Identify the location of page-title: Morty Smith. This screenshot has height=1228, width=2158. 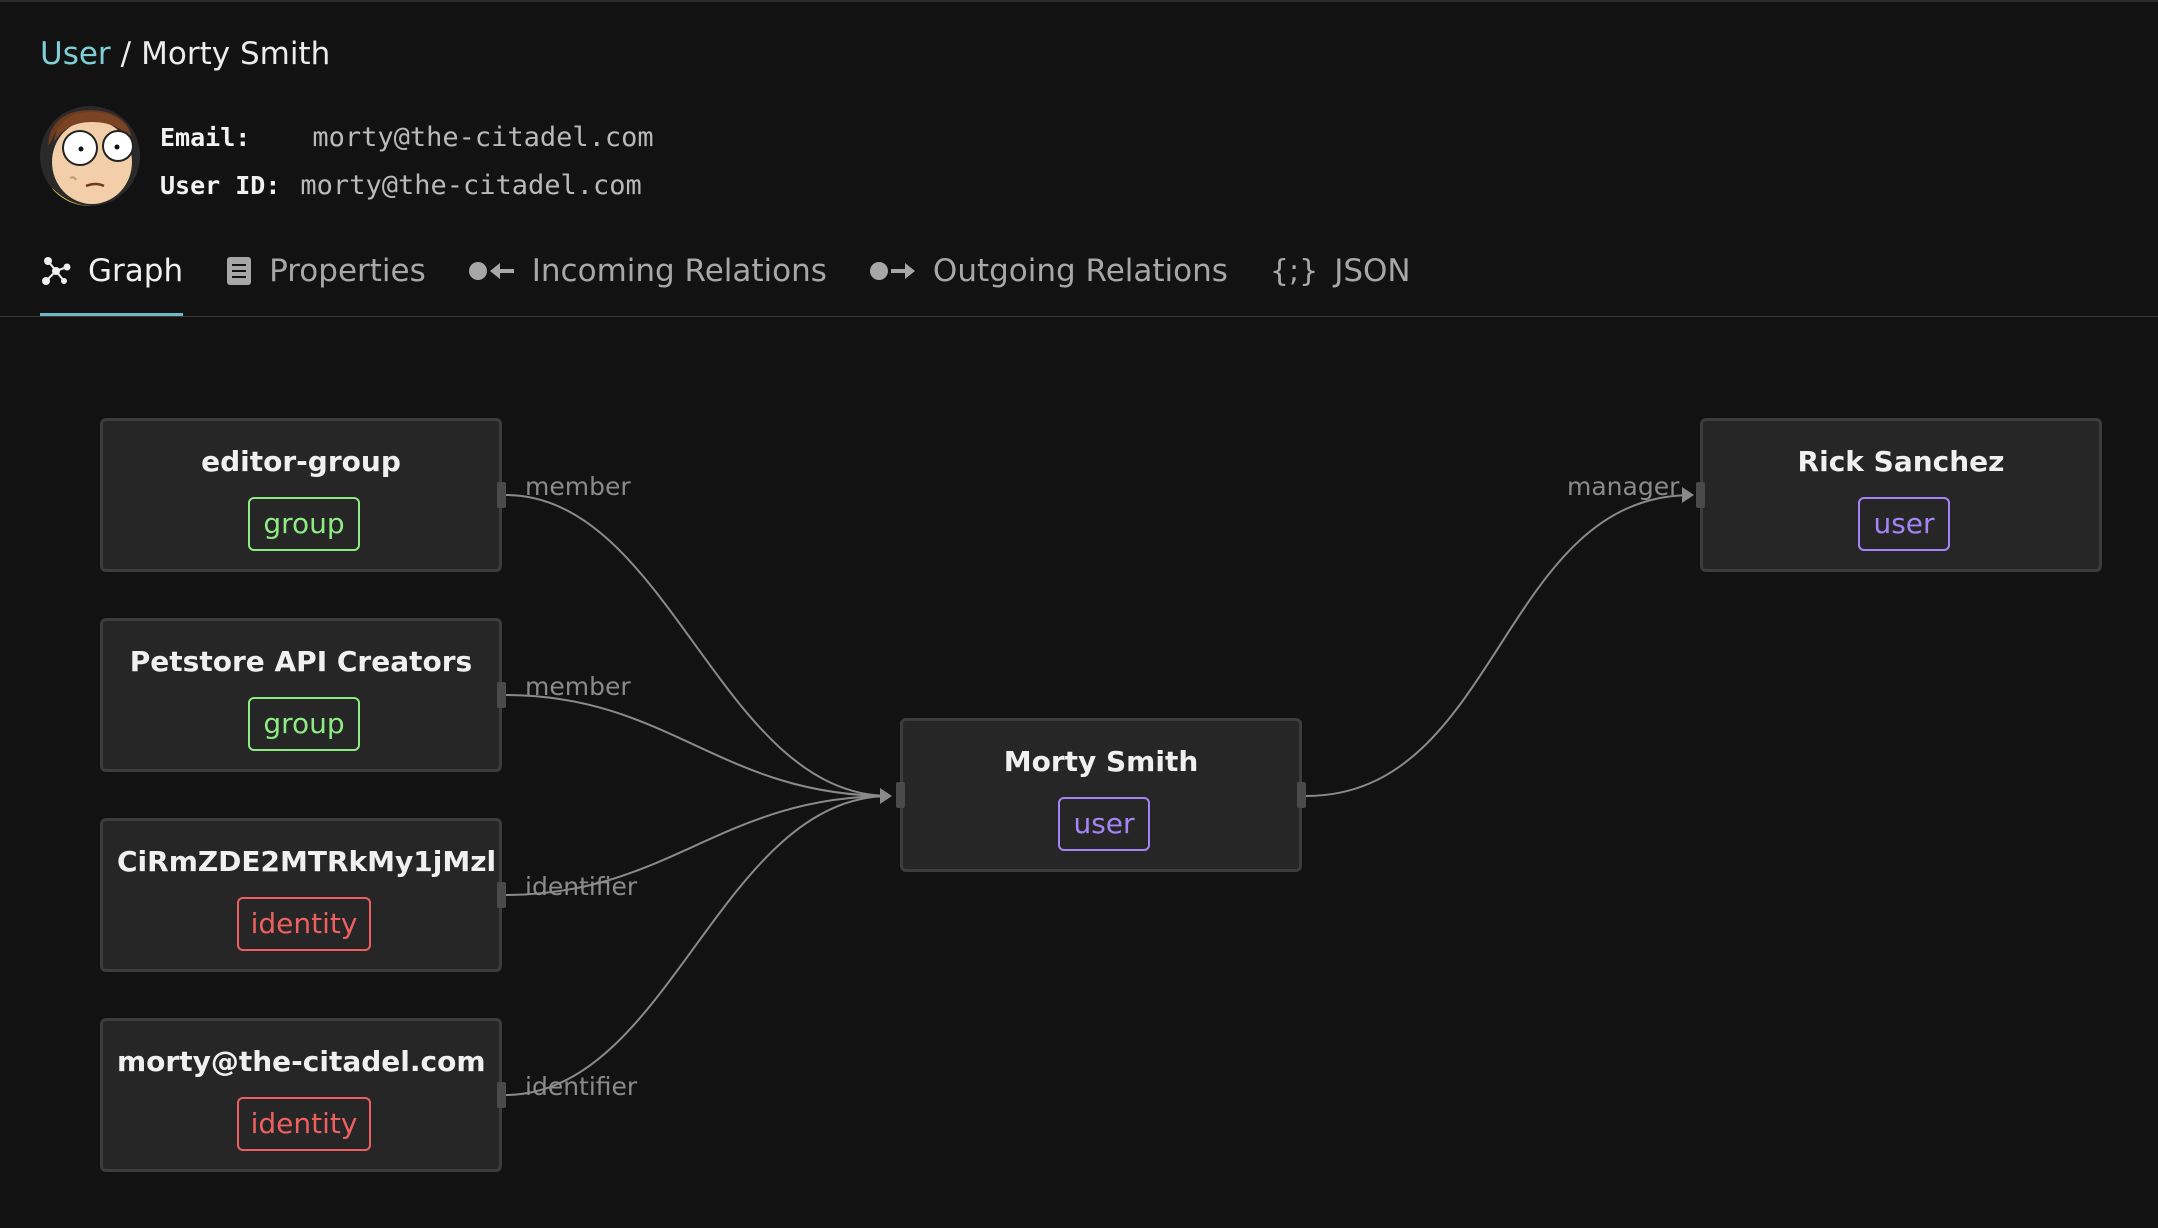
(236, 54).